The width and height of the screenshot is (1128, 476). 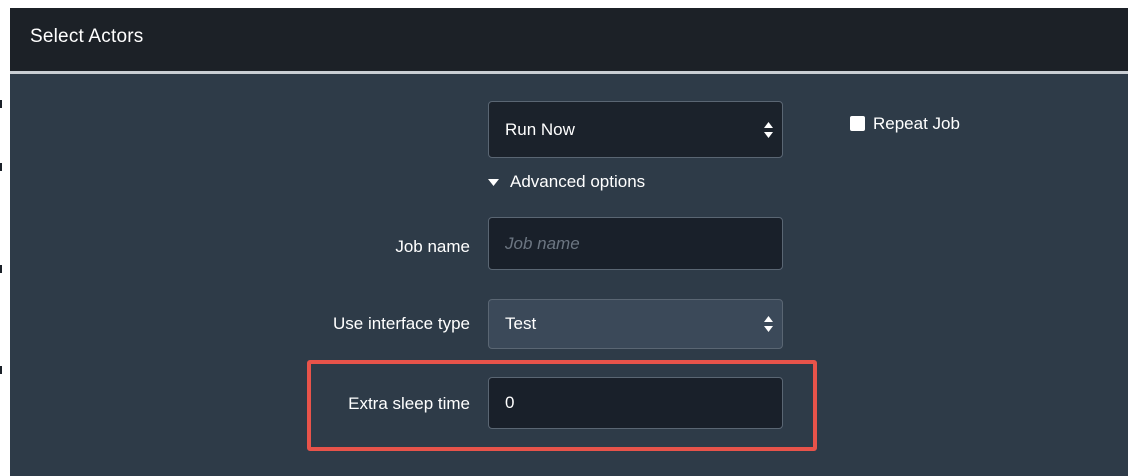 What do you see at coordinates (521, 323) in the screenshot?
I see `interface-type-value: Test` at bounding box center [521, 323].